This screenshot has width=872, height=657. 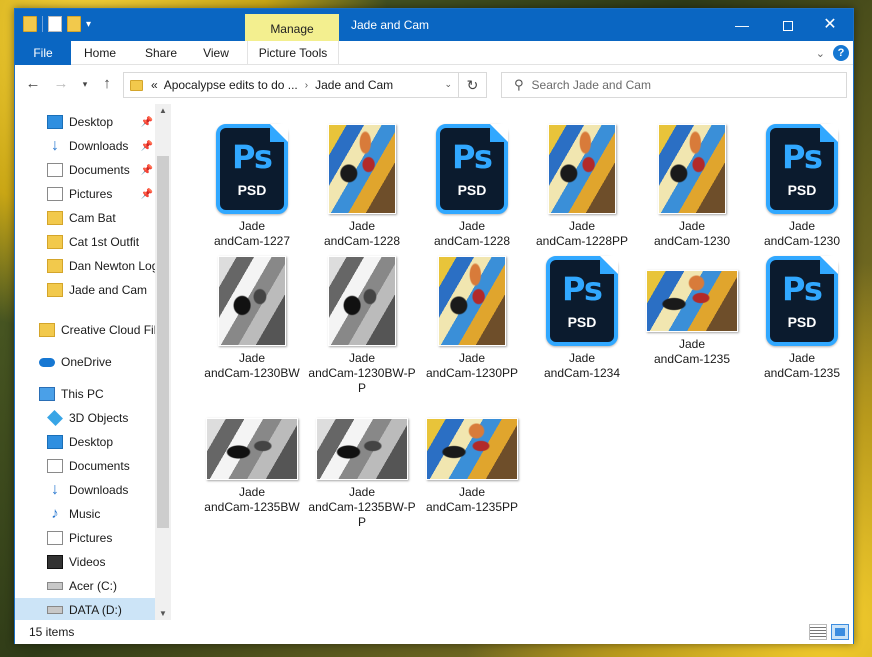 I want to click on file-name-line2: andCam-1230BW, so click(x=252, y=373).